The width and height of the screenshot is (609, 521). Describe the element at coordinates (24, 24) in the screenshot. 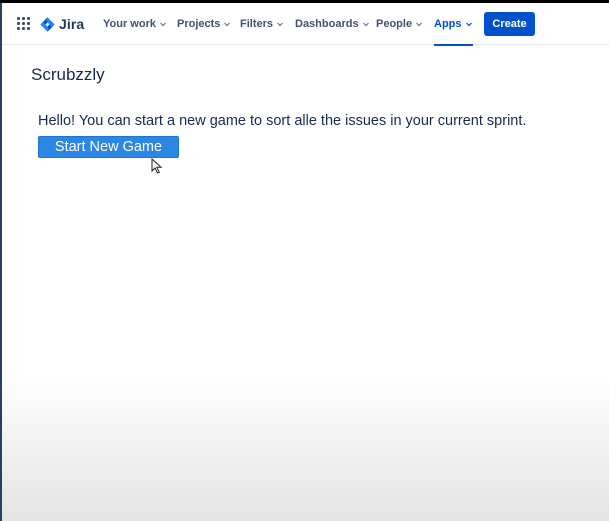

I see `app-switcher-grid-icon` at that location.